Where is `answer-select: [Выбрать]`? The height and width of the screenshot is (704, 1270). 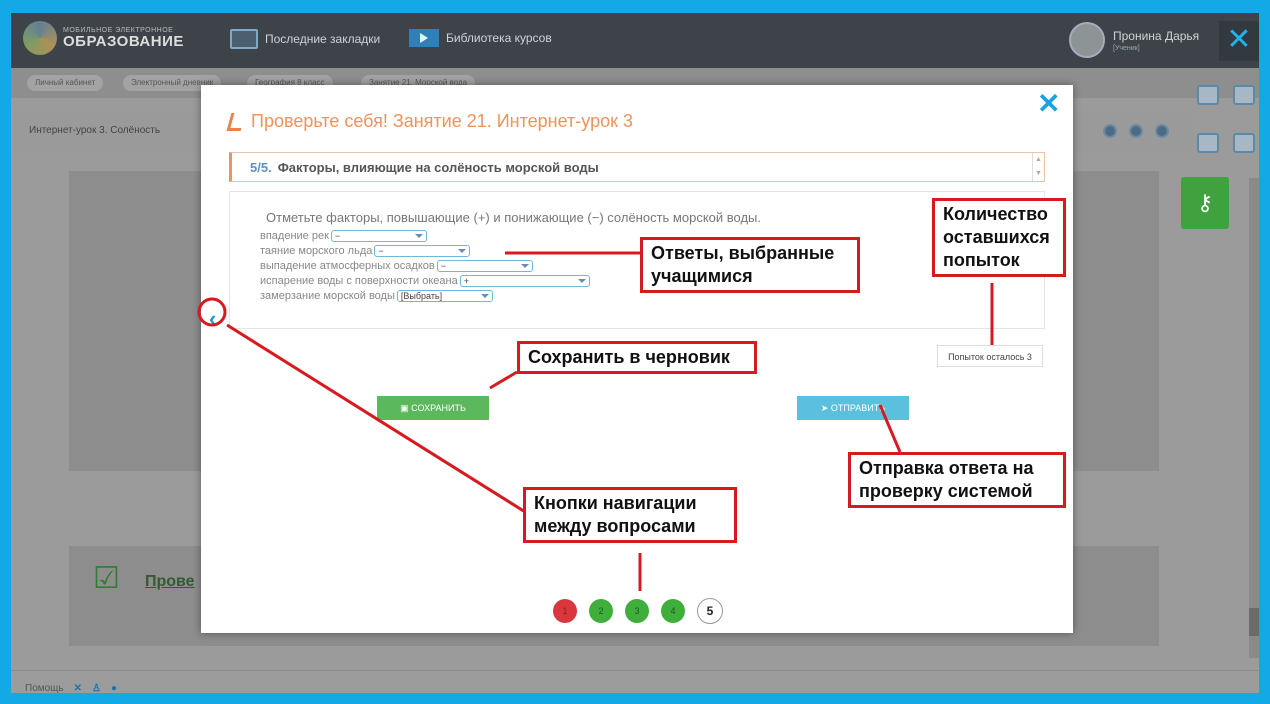 answer-select: [Выбрать] is located at coordinates (444, 295).